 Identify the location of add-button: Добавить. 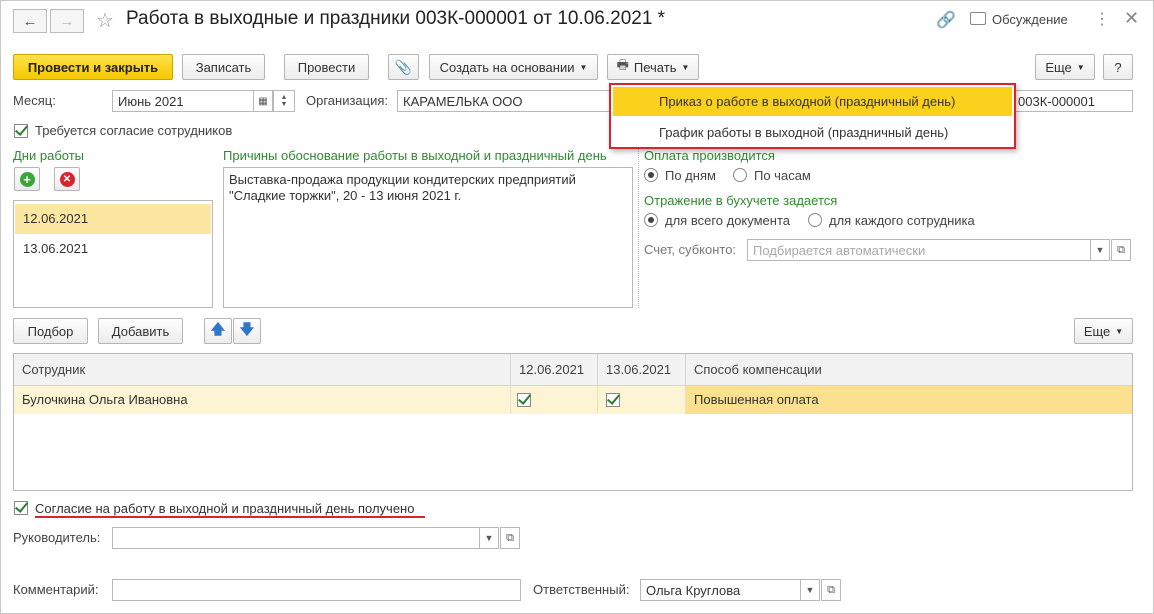
(140, 331).